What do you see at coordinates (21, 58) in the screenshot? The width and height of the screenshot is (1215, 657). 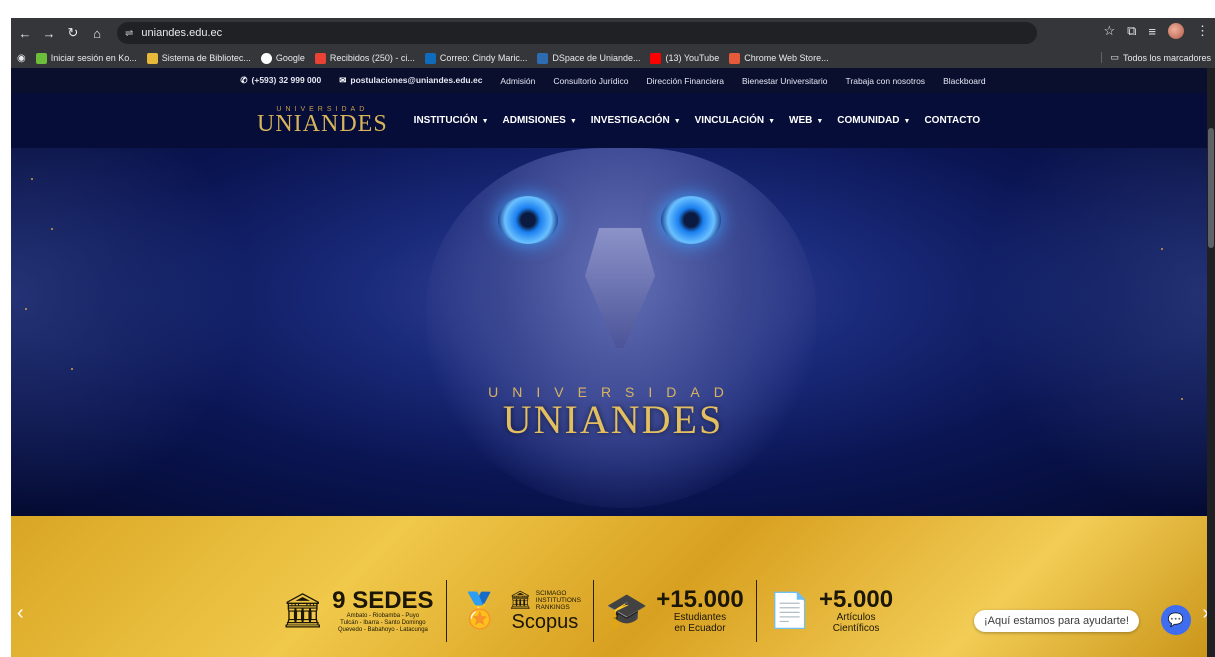 I see `chrome-icon: ◉` at bounding box center [21, 58].